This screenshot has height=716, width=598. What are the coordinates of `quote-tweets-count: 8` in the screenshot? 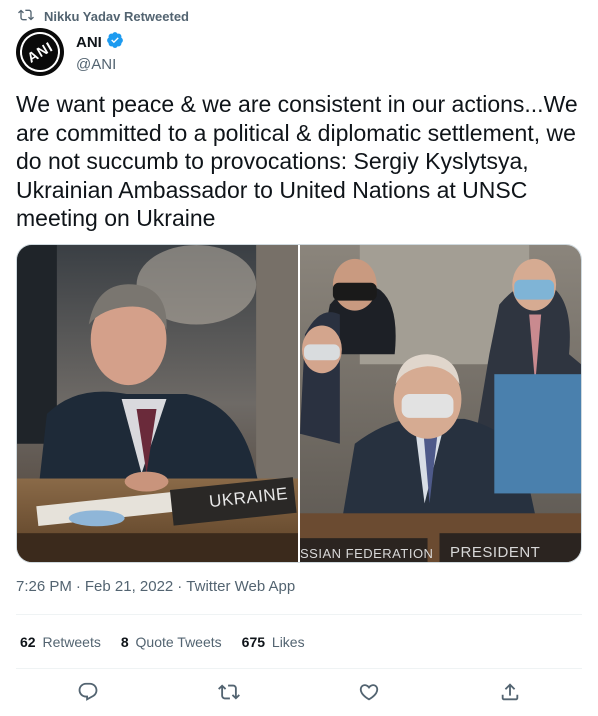 It's located at (124, 642).